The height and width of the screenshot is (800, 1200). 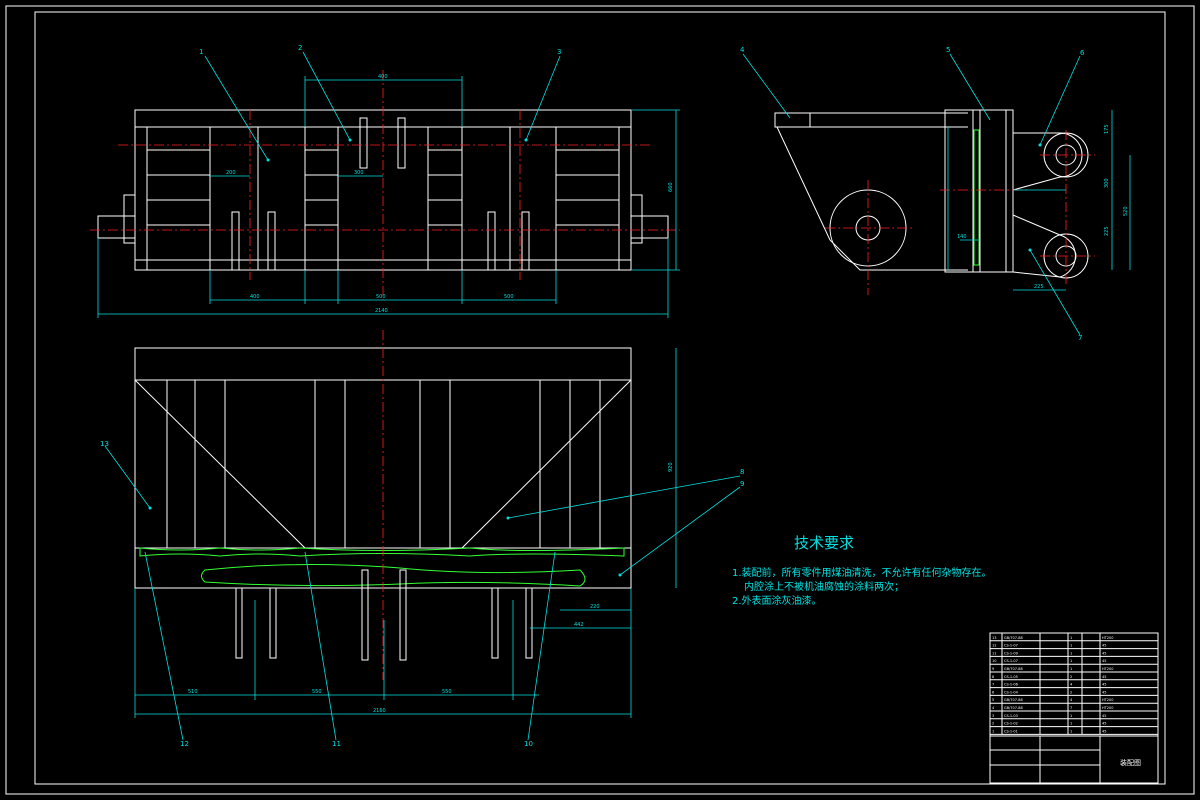 I want to click on tech-req-line-2: 内腔涂上不被机油腐蚀的涂料两次；, so click(x=824, y=587).